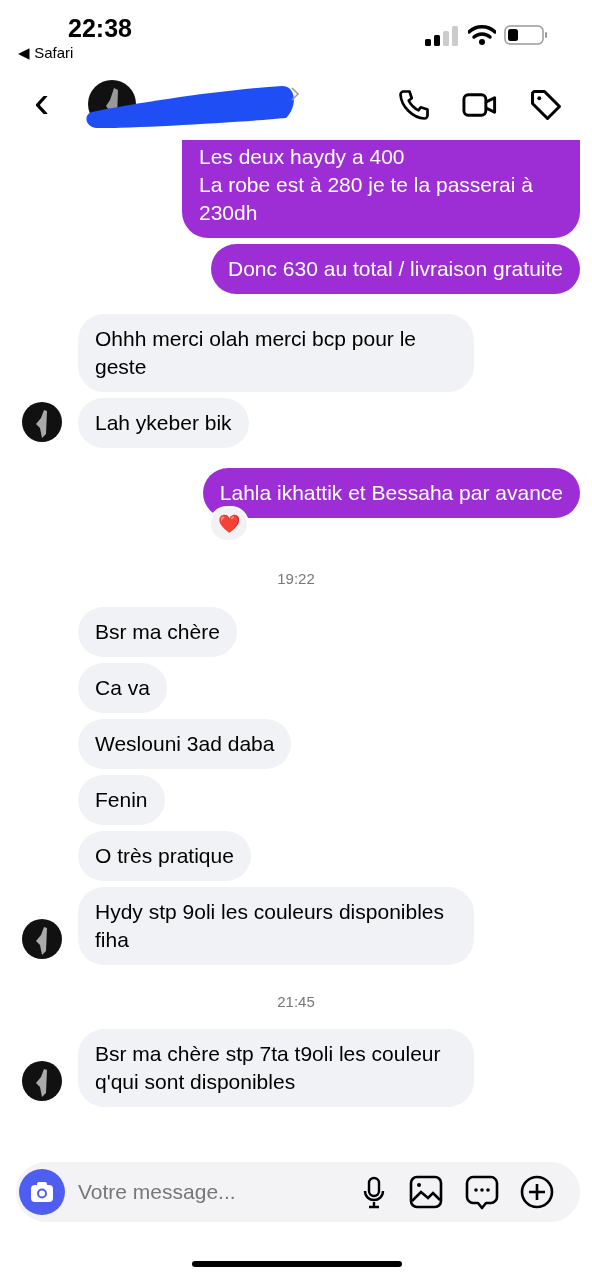 This screenshot has height=1280, width=592. I want to click on timestamp: 19:22, so click(296, 579).